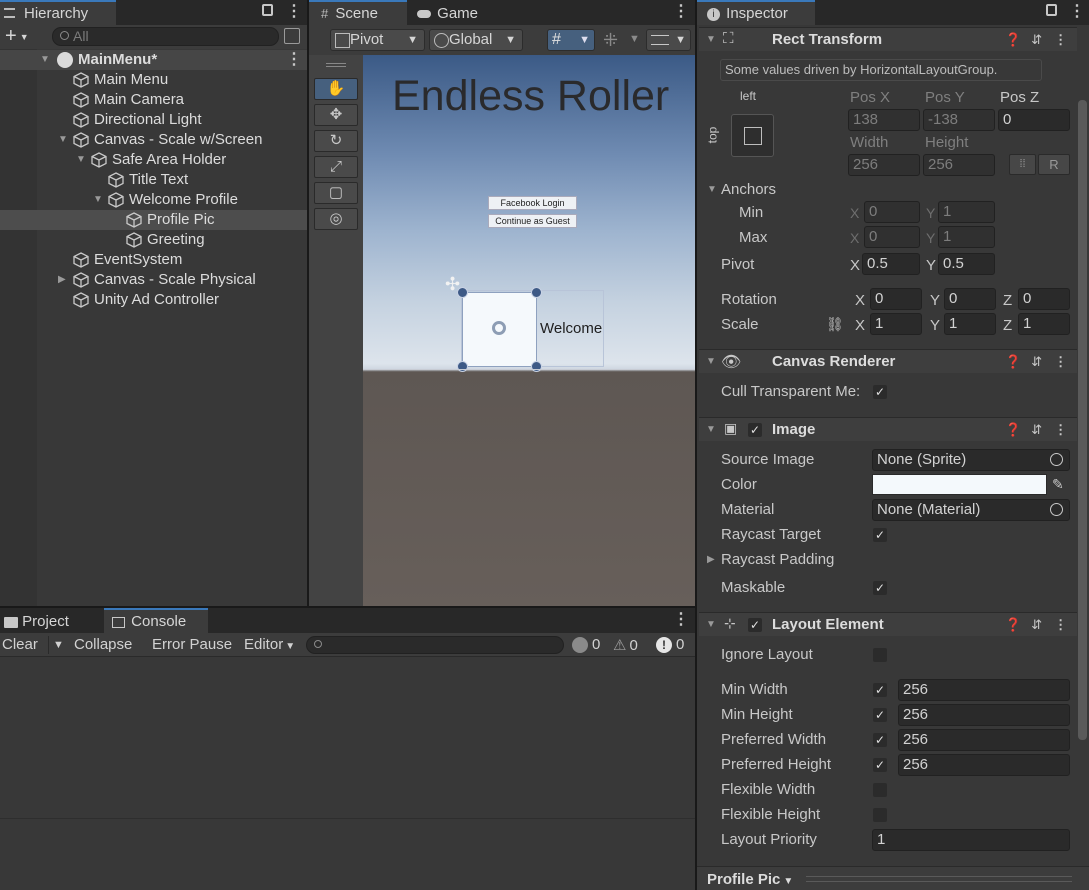 The width and height of the screenshot is (1089, 890). What do you see at coordinates (1054, 164) in the screenshot?
I see `raw-edit-button: R` at bounding box center [1054, 164].